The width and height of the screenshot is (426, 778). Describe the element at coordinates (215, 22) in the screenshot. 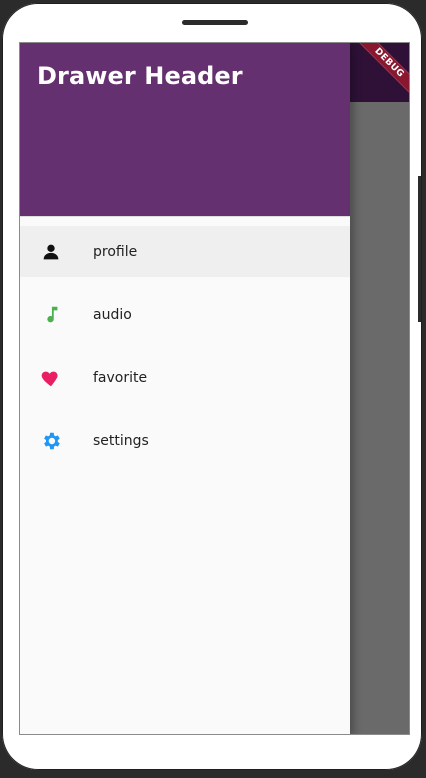

I see `speaker-slot` at that location.